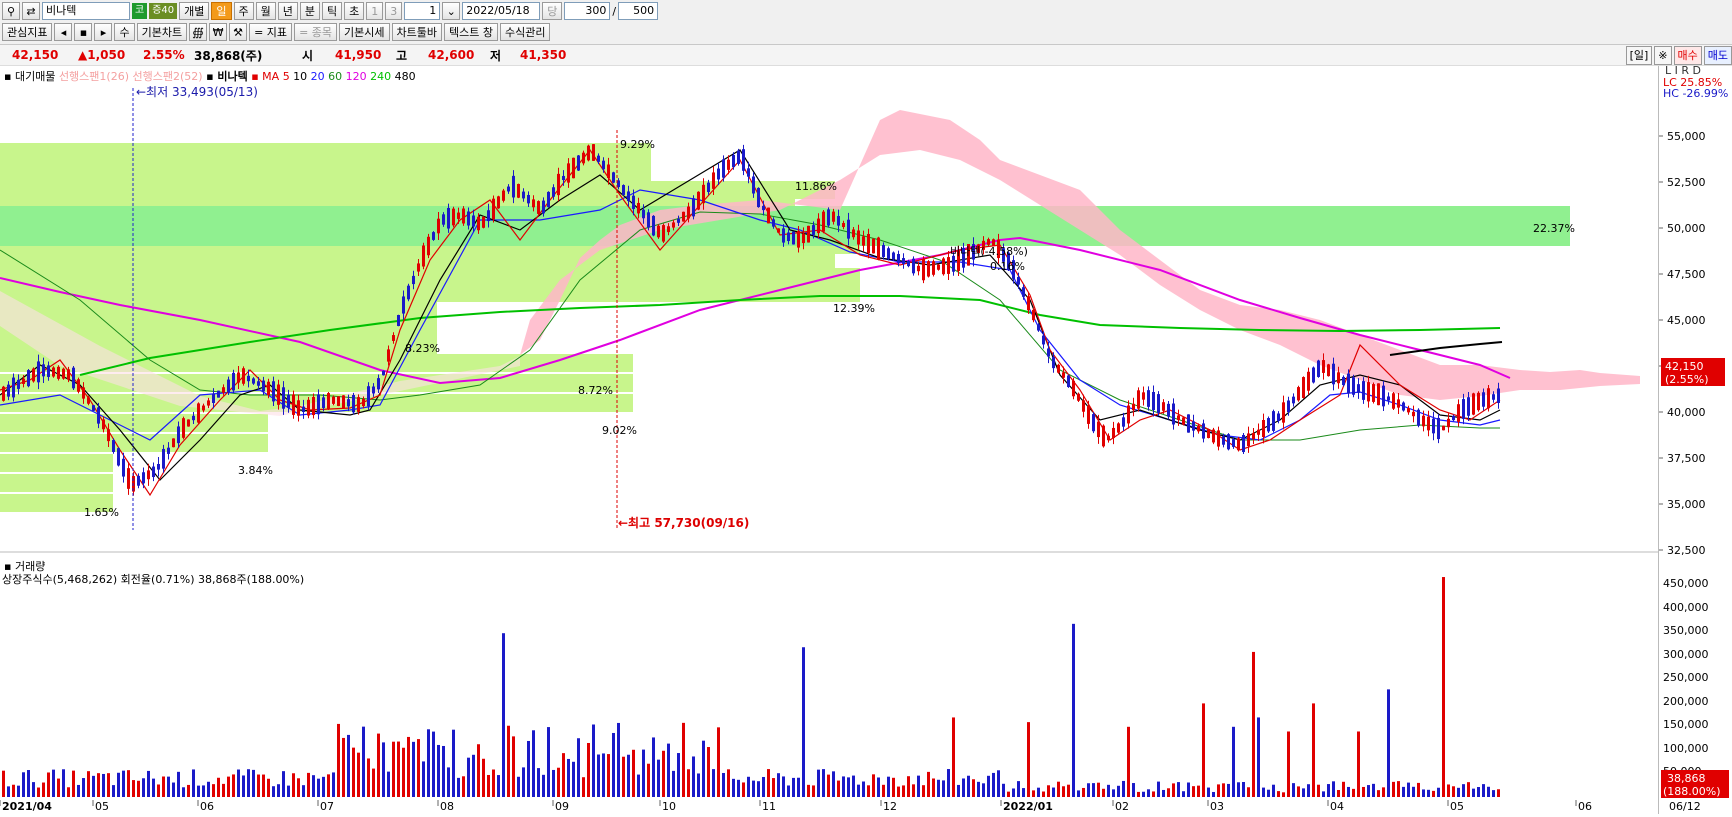  I want to click on mode-tick: 틱, so click(332, 11).